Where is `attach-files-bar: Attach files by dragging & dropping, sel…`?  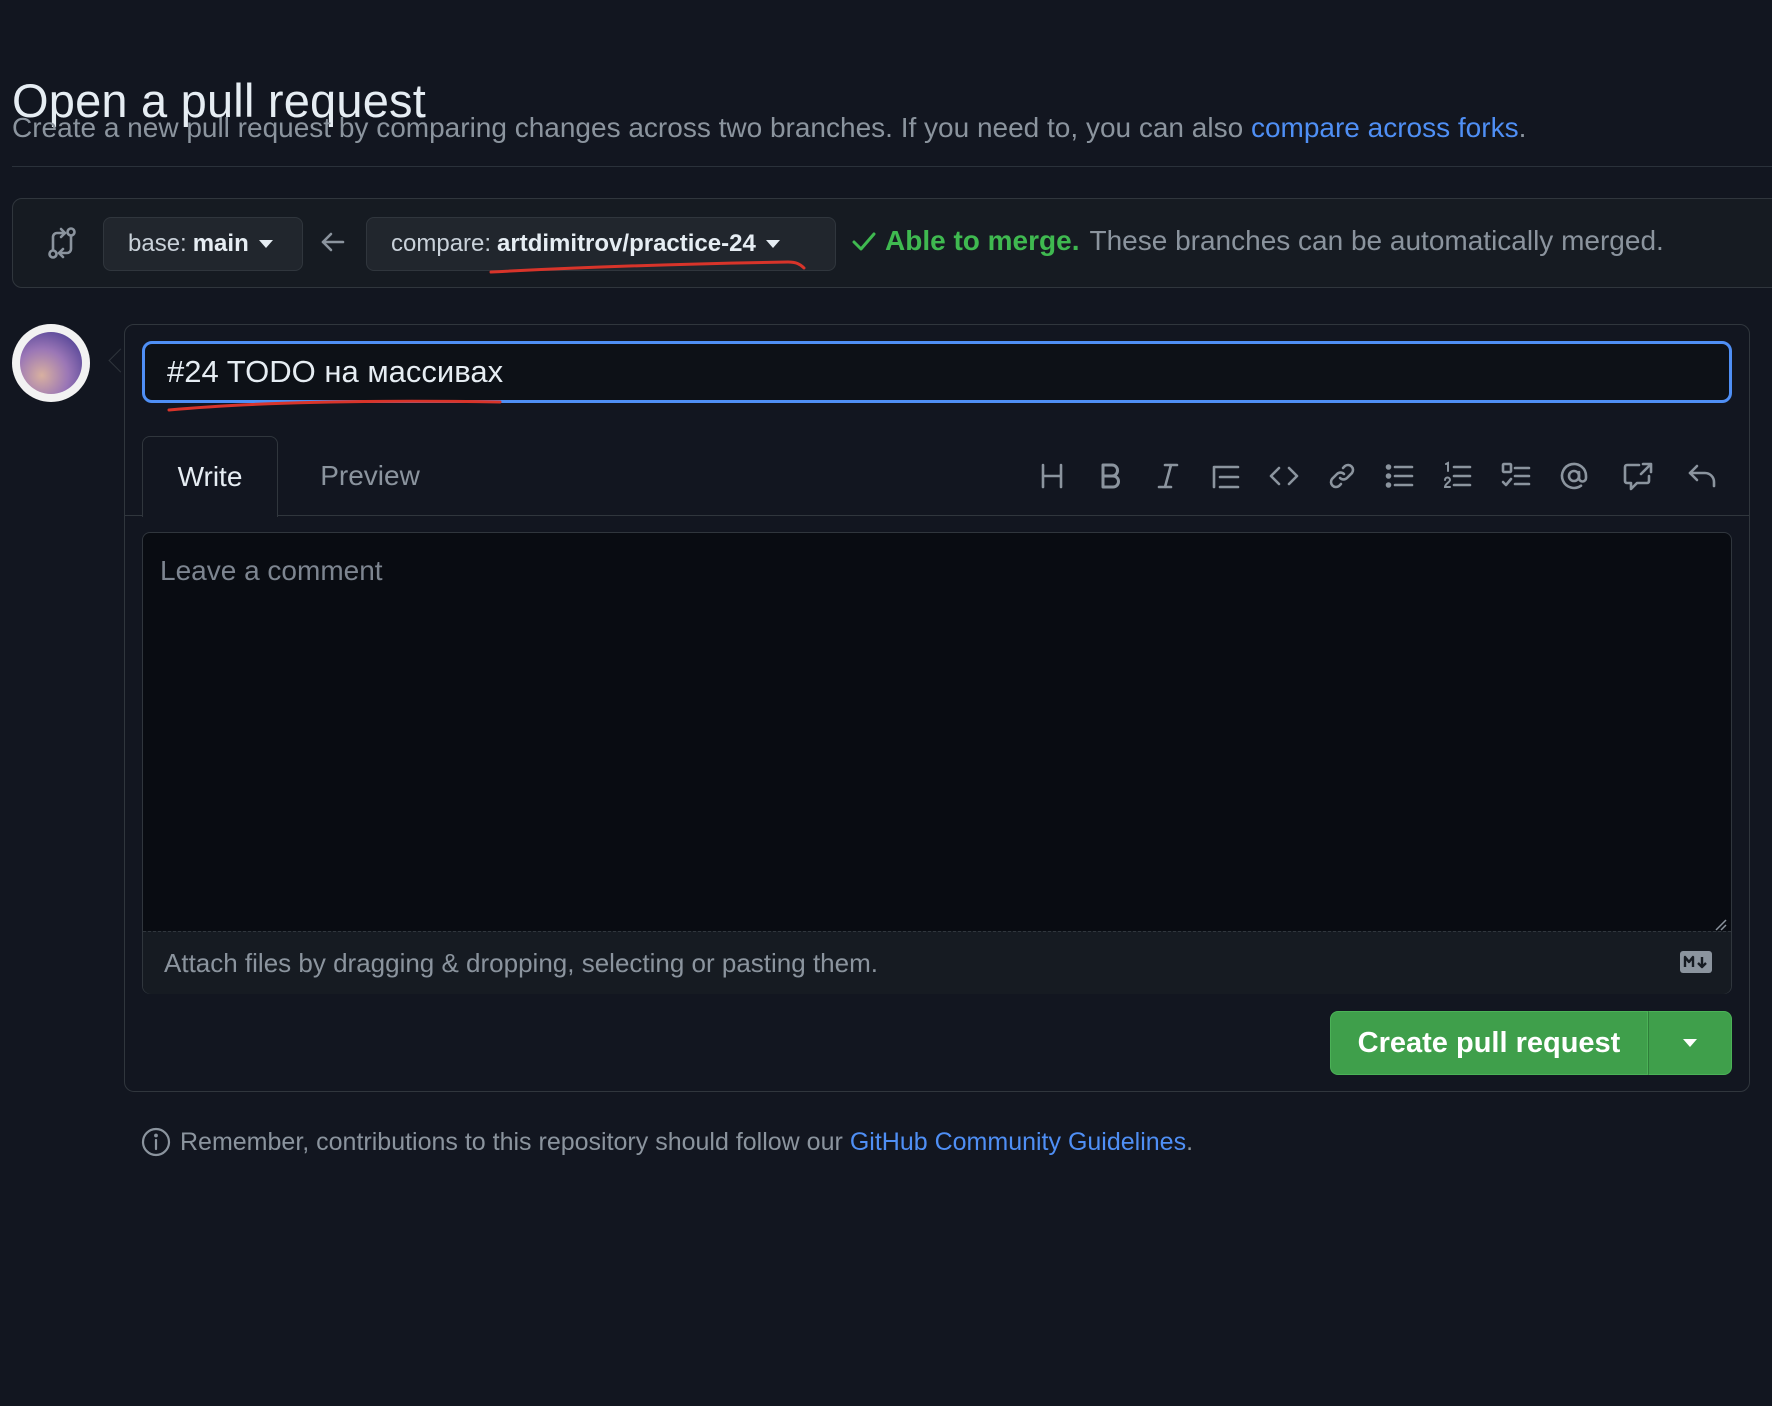
attach-files-bar: Attach files by dragging & dropping, sel… is located at coordinates (937, 962).